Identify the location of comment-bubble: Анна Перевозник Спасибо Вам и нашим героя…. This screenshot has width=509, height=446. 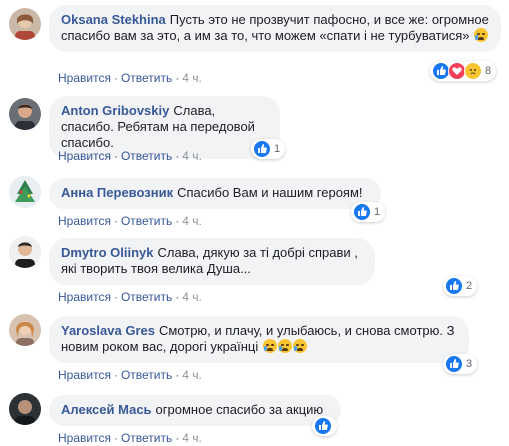
(215, 193).